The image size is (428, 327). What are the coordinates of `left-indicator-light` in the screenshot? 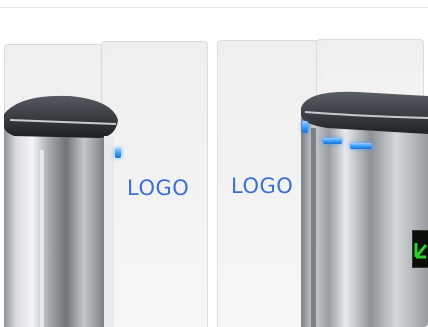 It's located at (118, 153).